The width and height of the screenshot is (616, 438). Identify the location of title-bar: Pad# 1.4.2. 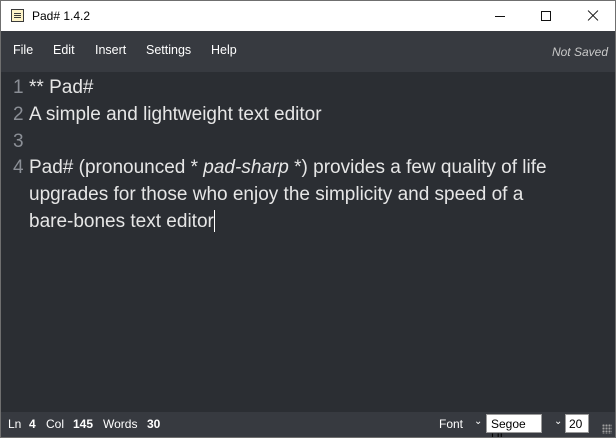
(308, 16).